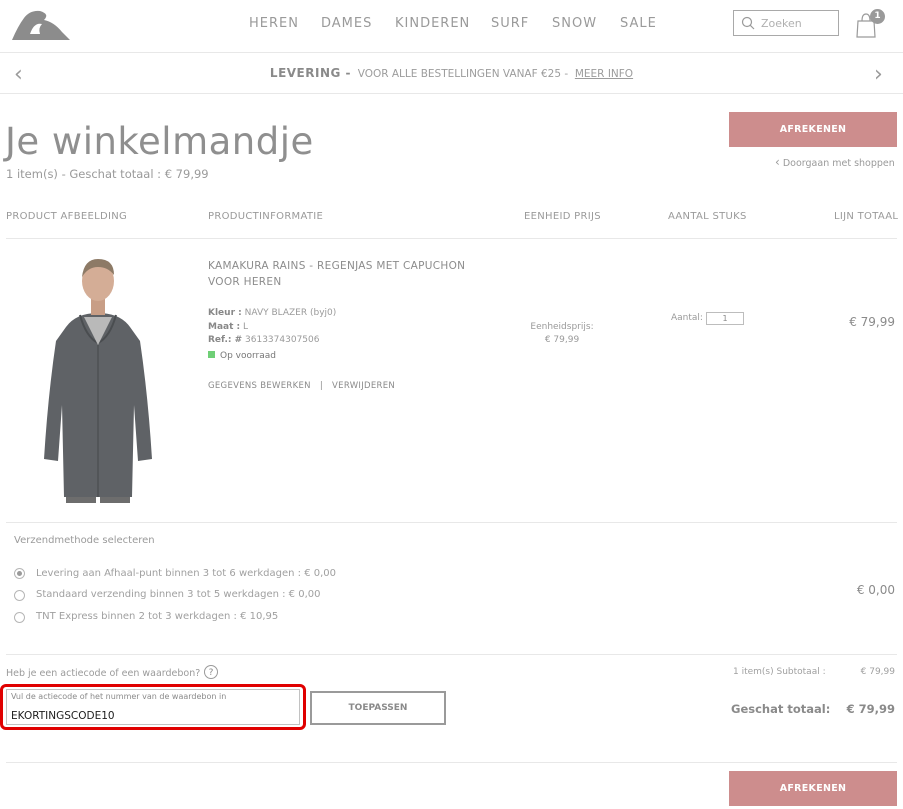  I want to click on help-icon: ?, so click(211, 672).